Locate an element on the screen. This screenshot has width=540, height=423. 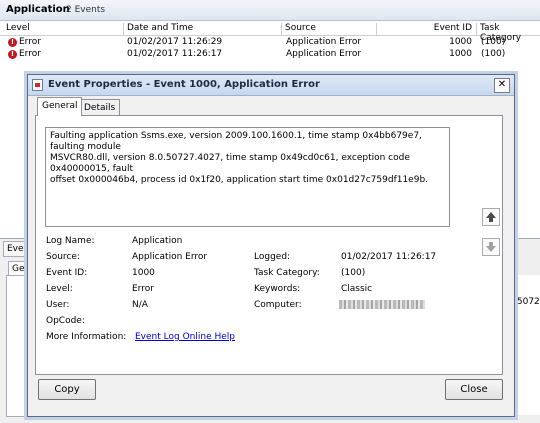
level-label: Level: is located at coordinates (59, 289).